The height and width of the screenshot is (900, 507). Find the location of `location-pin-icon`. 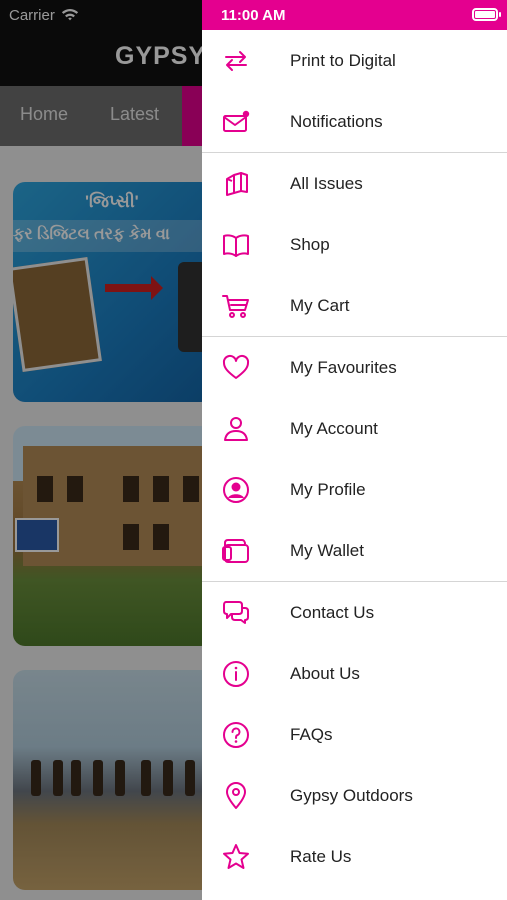

location-pin-icon is located at coordinates (236, 795).